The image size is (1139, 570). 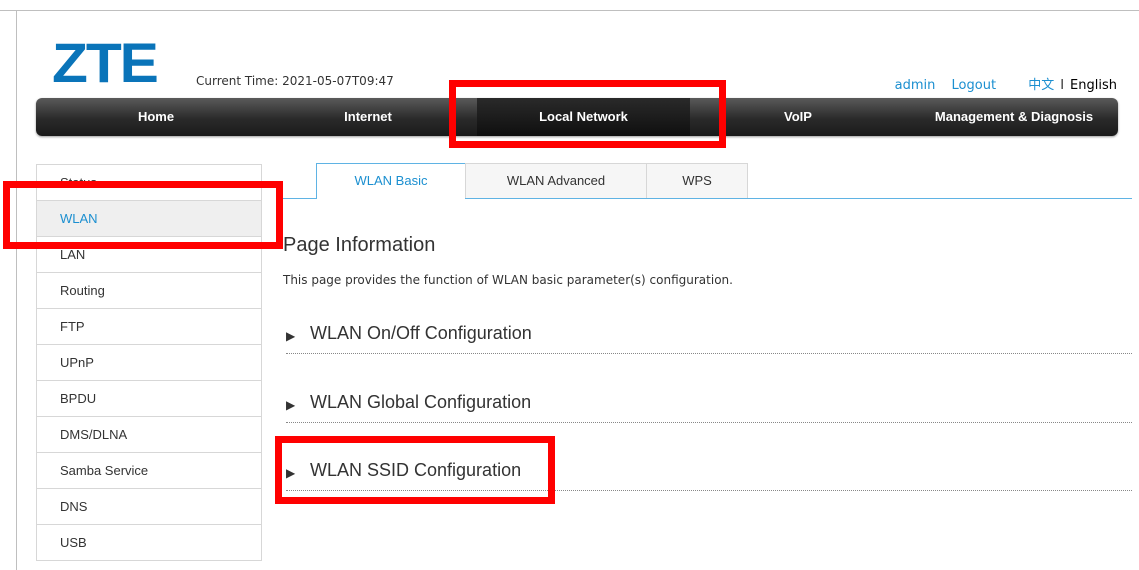 What do you see at coordinates (149, 542) in the screenshot?
I see `sidebar-item-usb: USB` at bounding box center [149, 542].